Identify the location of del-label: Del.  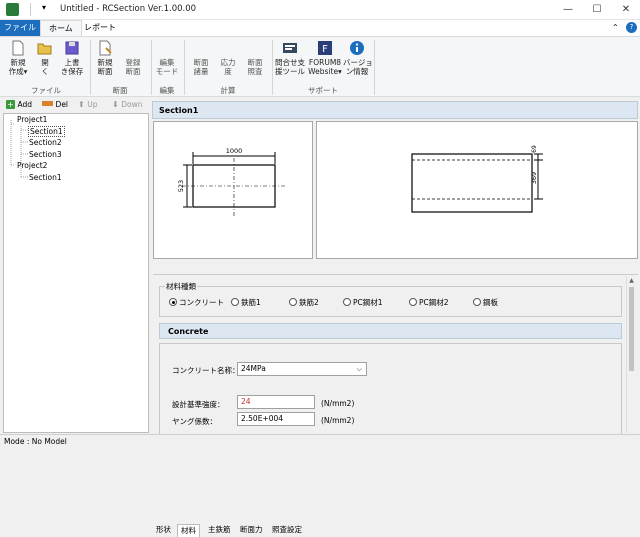
(62, 104).